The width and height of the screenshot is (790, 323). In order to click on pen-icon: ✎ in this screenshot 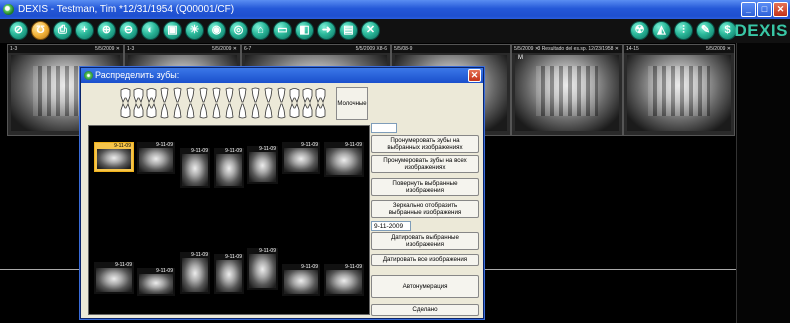, I will do `click(705, 30)`.